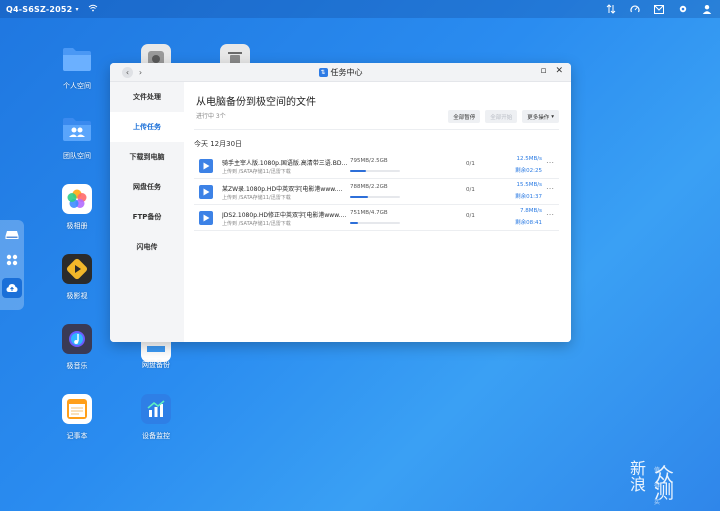  Describe the element at coordinates (529, 159) in the screenshot. I see `task-speed: 12.5MB/s` at that location.